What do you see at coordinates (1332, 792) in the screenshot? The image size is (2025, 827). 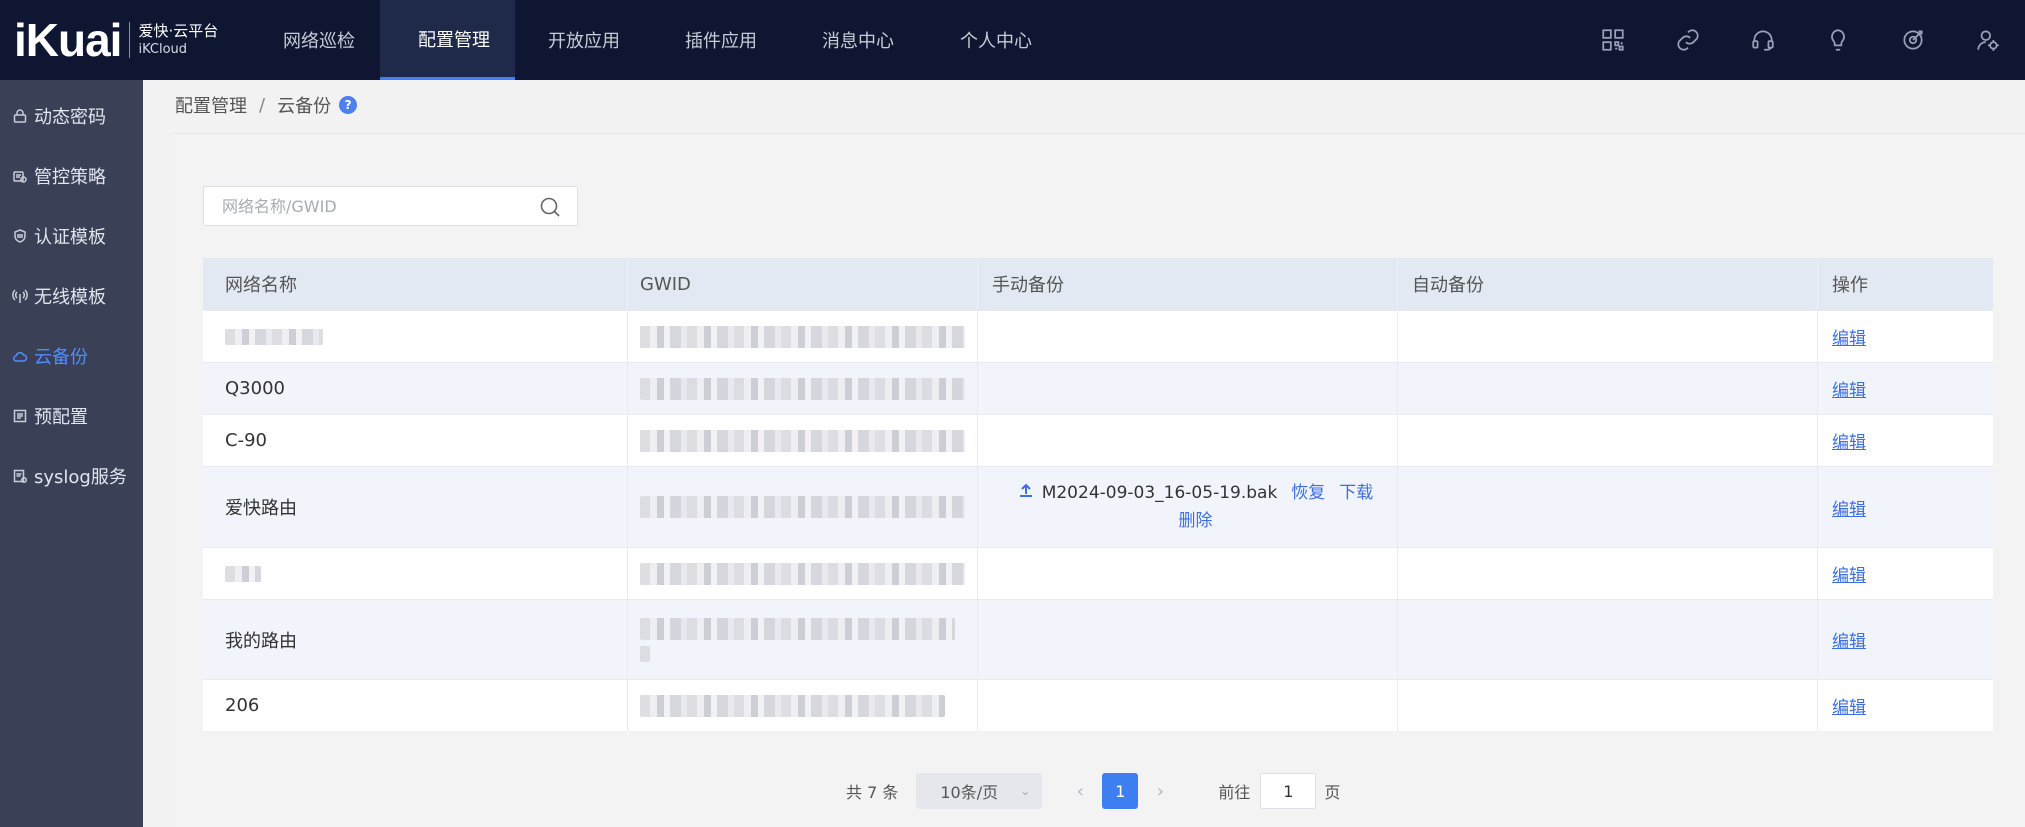 I see `goto-suffix: 页` at bounding box center [1332, 792].